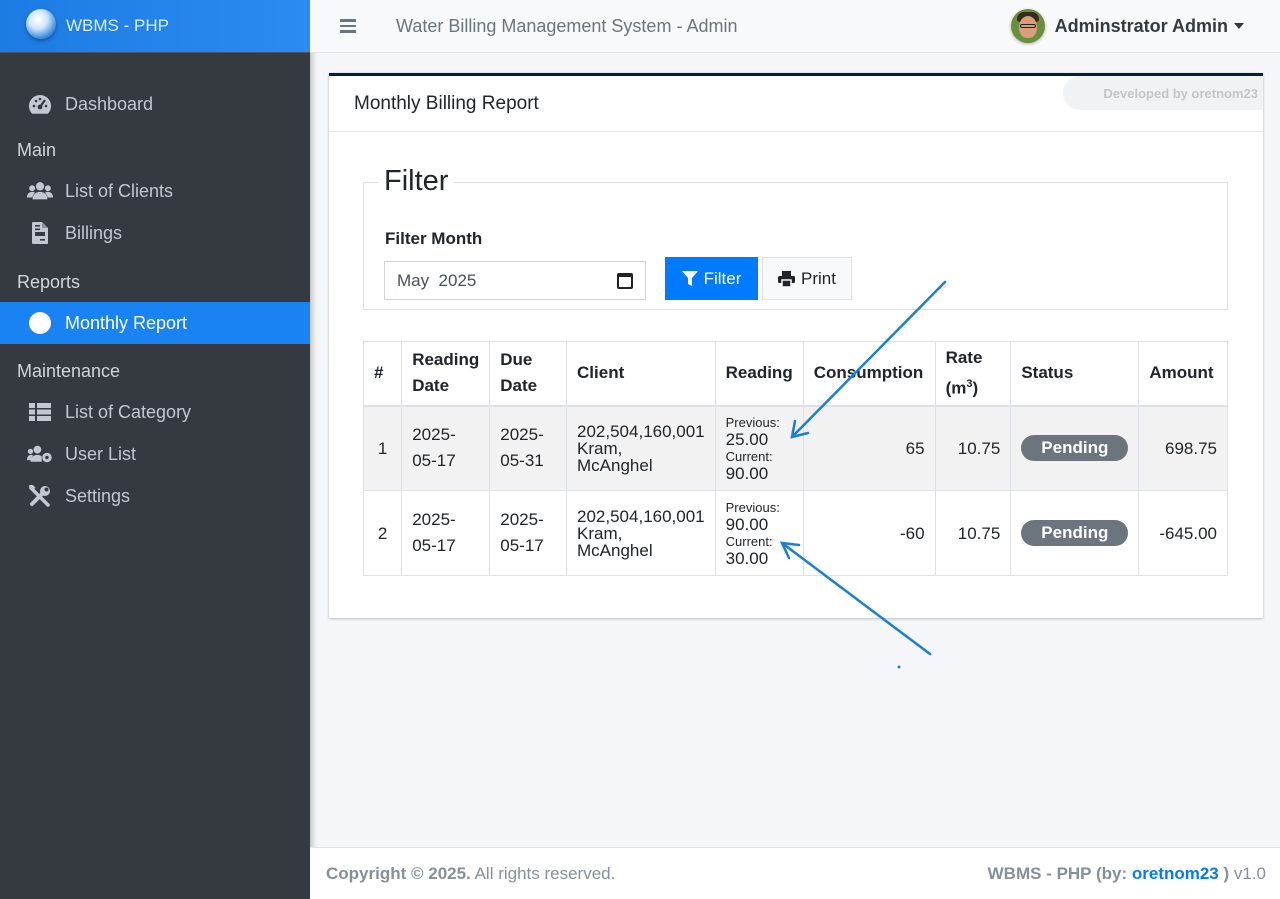  I want to click on print-button: Print, so click(807, 278).